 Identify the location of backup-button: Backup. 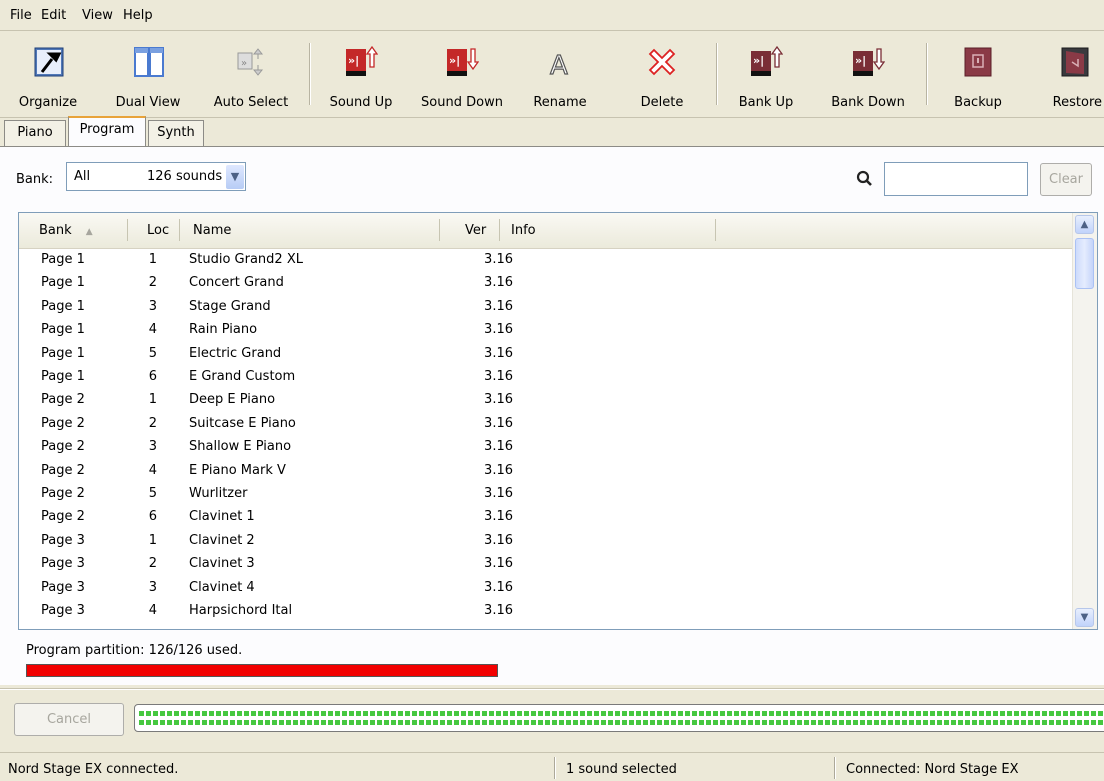
(978, 77).